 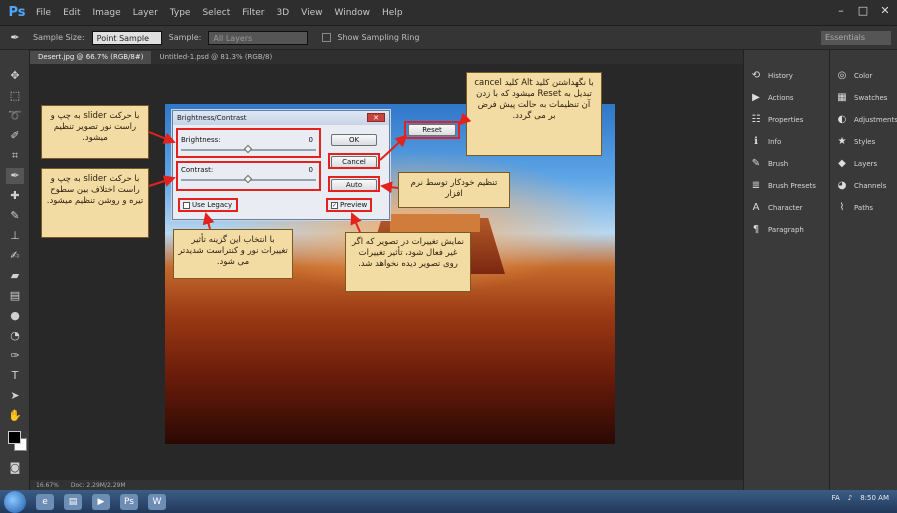 What do you see at coordinates (875, 120) in the screenshot?
I see `panel-label: Adjustments` at bounding box center [875, 120].